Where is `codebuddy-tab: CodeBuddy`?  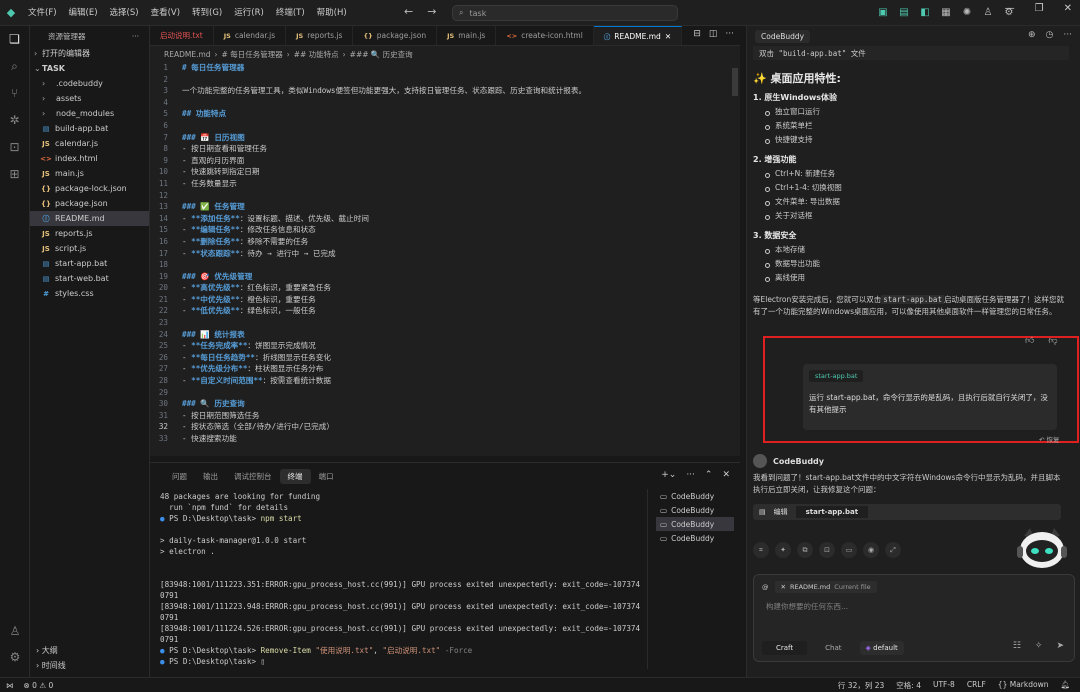
codebuddy-tab: CodeBuddy is located at coordinates (783, 36).